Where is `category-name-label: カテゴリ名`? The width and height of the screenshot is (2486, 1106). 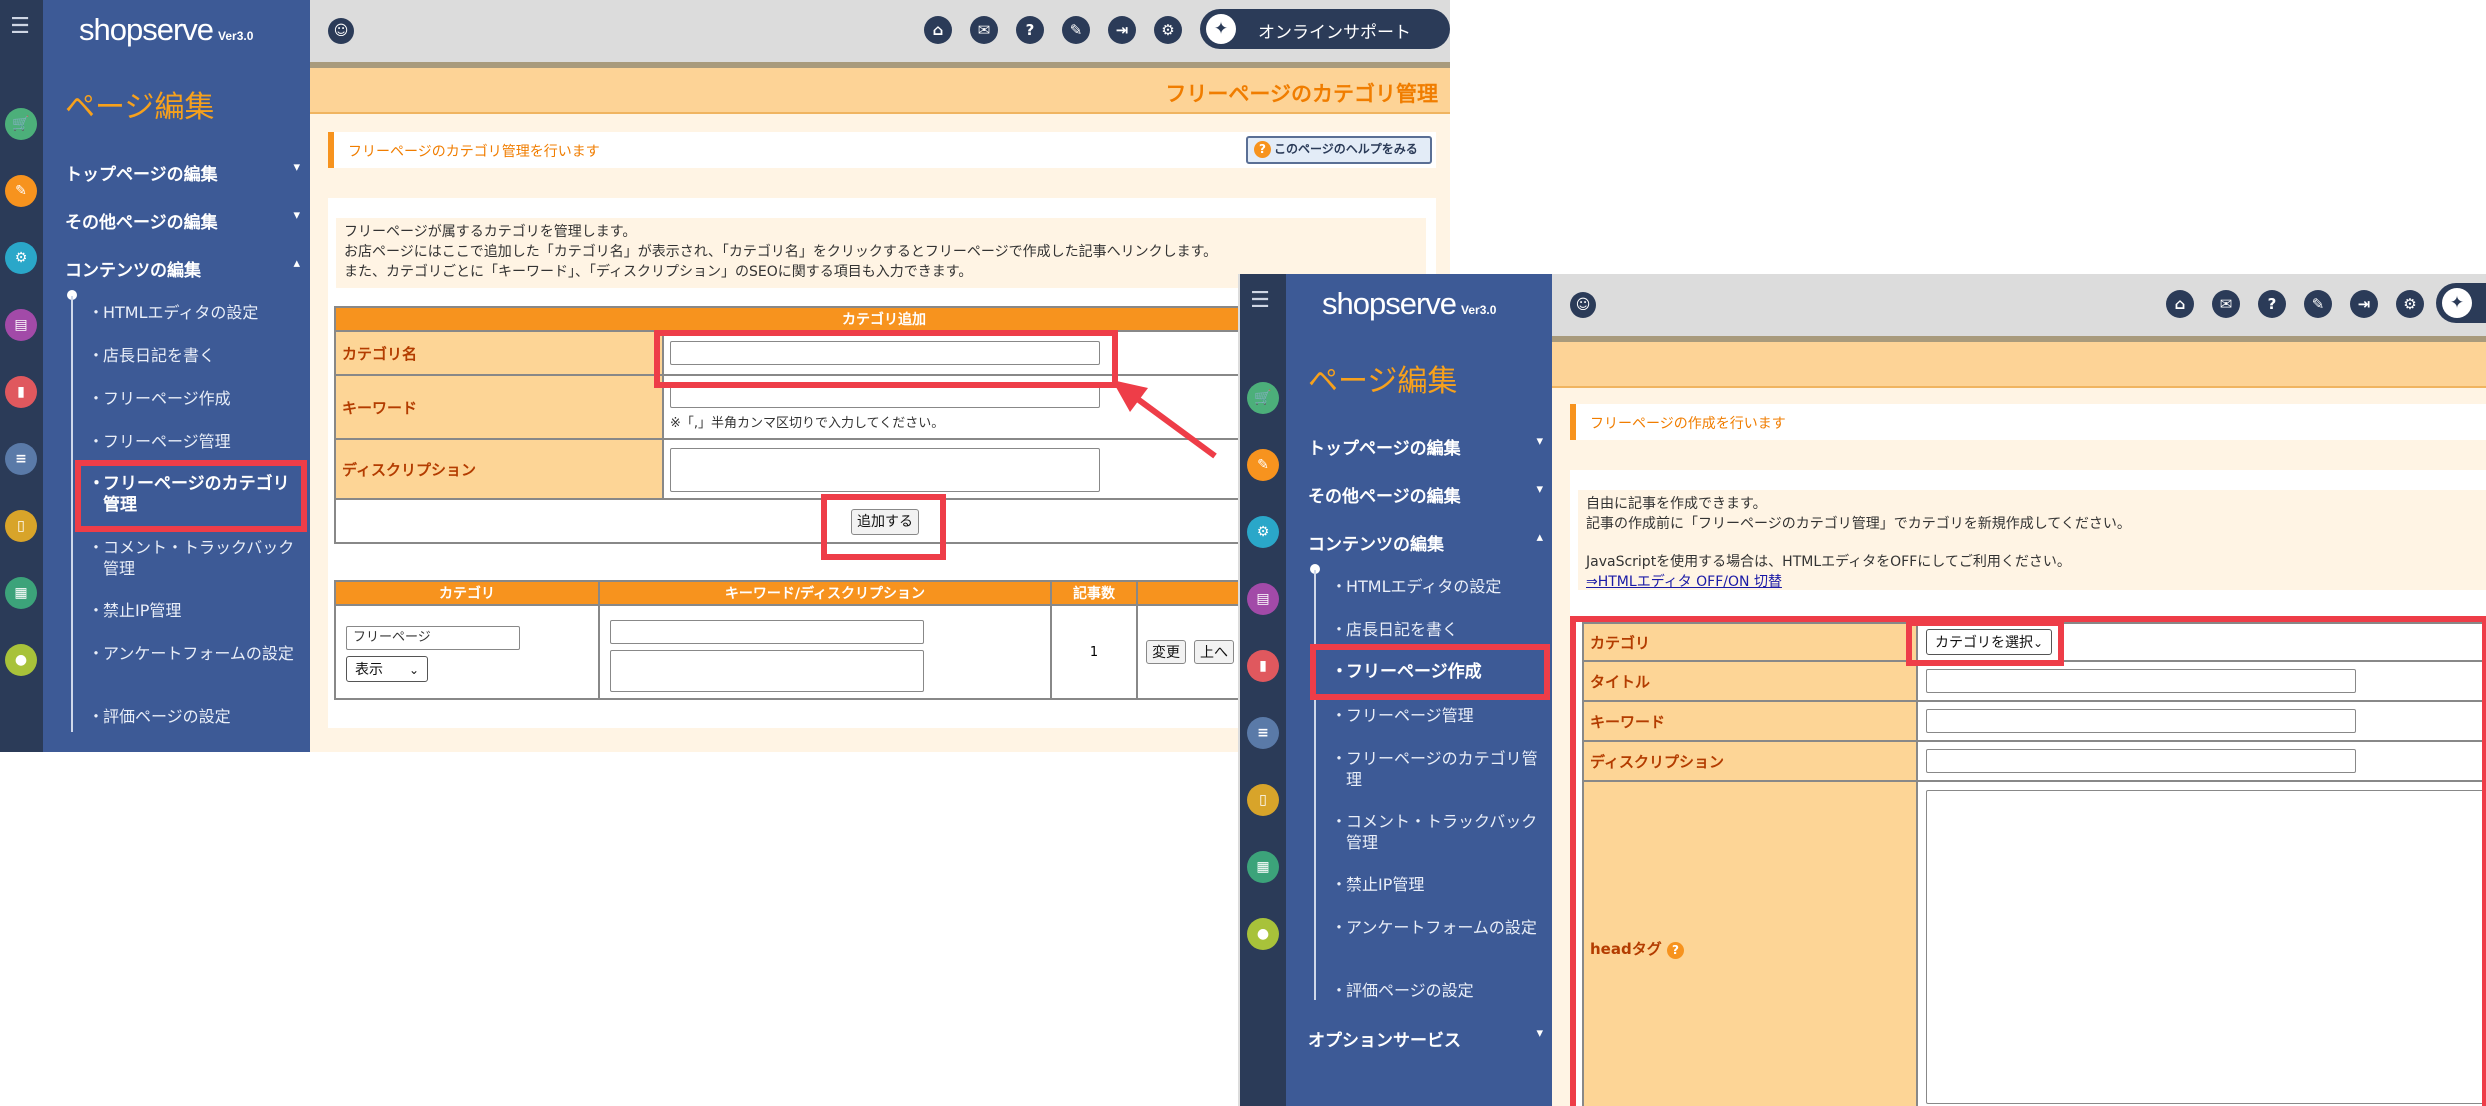 category-name-label: カテゴリ名 is located at coordinates (499, 353).